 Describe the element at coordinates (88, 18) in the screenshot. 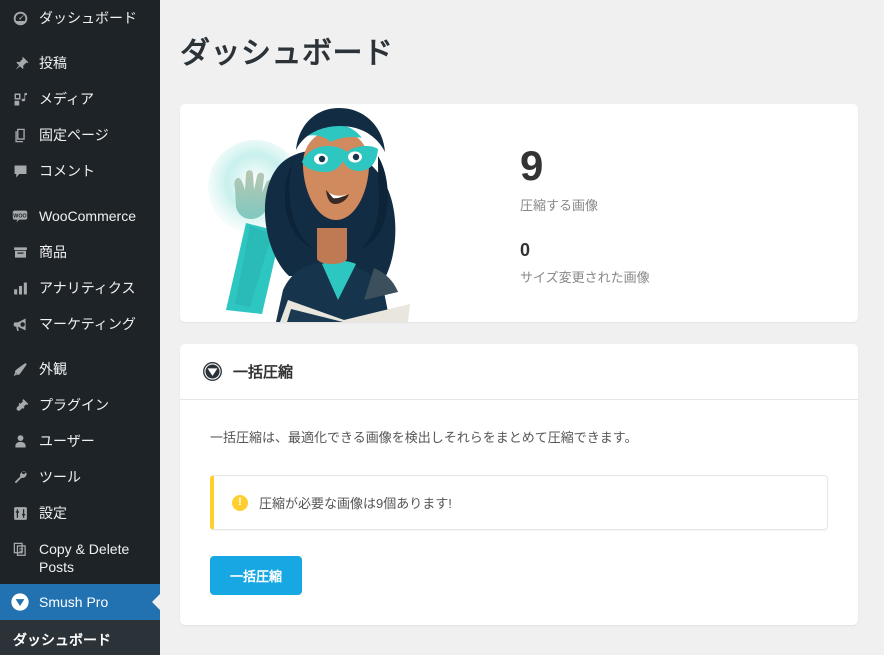

I see `sidebar-item-label: ダッシュボード` at that location.